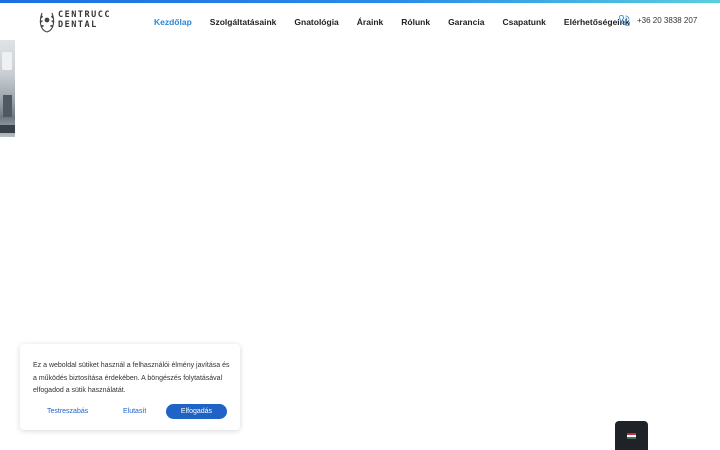  Describe the element at coordinates (316, 22) in the screenshot. I see `nav-item-gnatologia: Gnatológia` at that location.